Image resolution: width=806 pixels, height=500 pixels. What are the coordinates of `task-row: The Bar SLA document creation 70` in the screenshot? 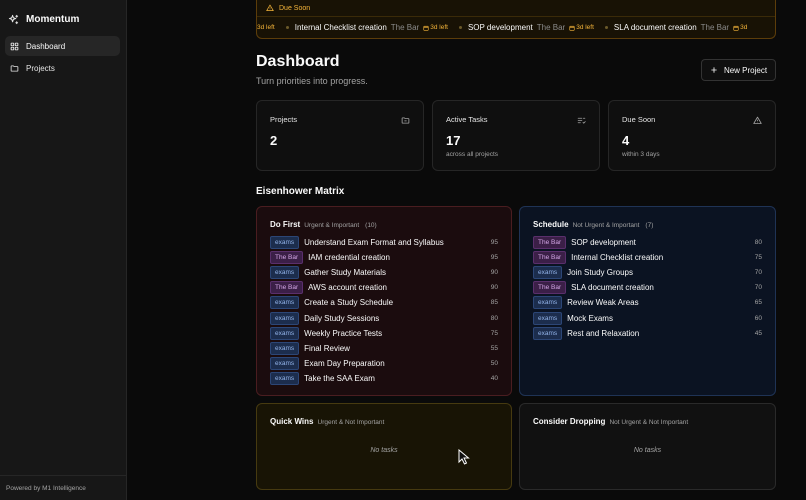 It's located at (647, 287).